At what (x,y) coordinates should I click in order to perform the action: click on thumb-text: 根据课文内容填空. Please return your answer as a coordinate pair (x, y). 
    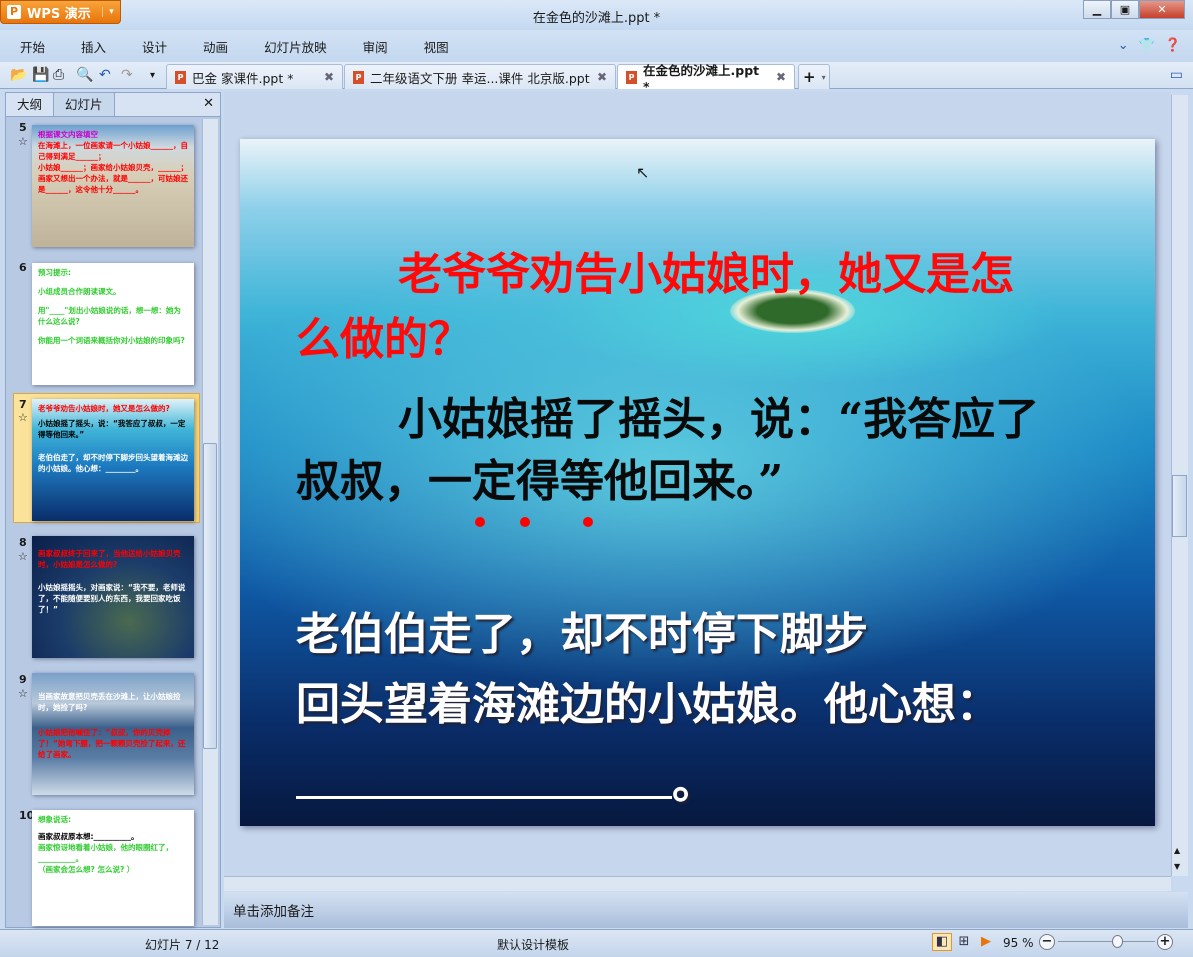
    Looking at the image, I should click on (68, 134).